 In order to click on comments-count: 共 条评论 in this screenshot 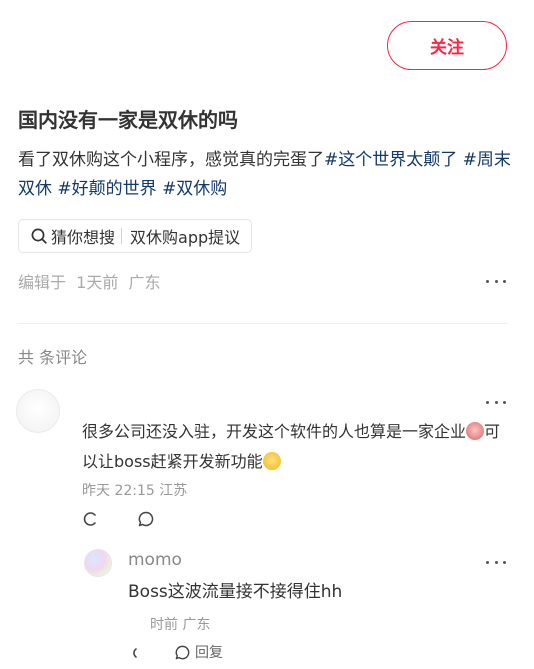, I will do `click(53, 357)`.